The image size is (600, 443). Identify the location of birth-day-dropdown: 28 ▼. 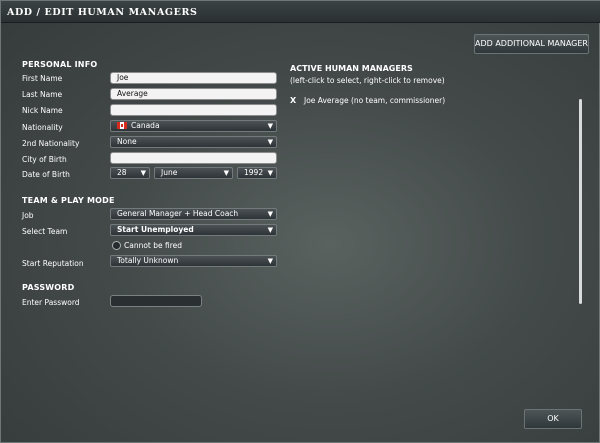
(130, 173).